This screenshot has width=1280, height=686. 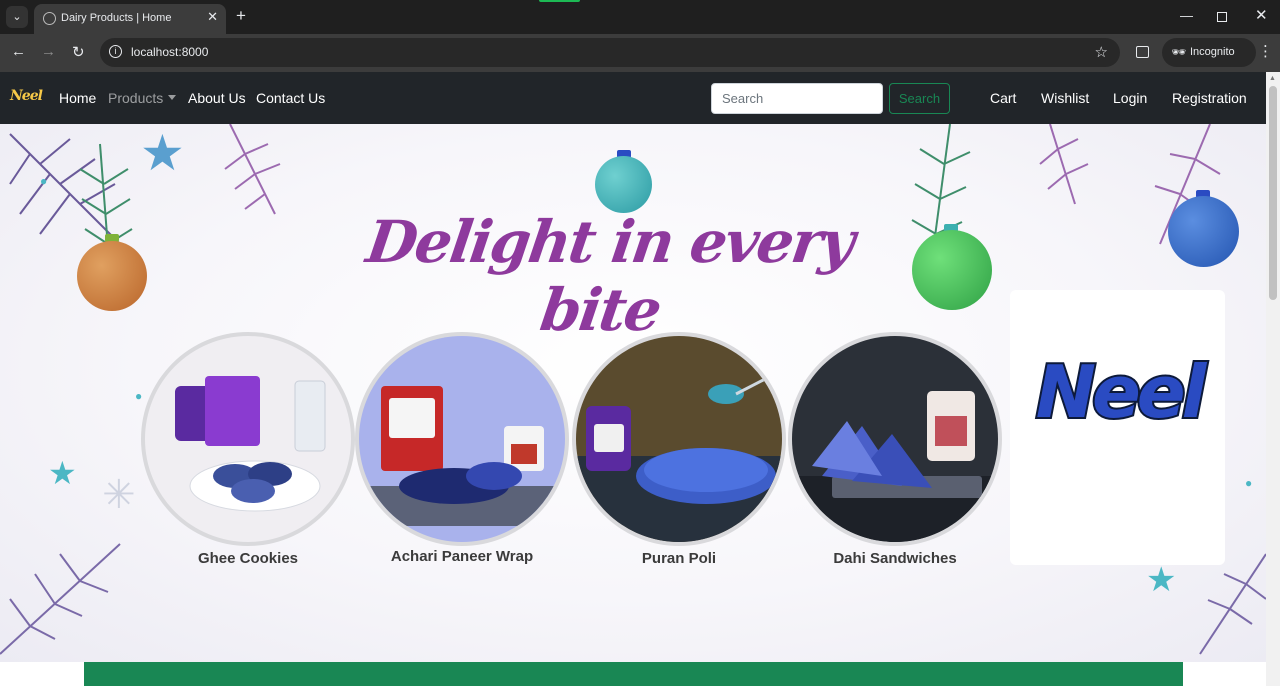 What do you see at coordinates (115, 51) in the screenshot?
I see `site-info-icon: i` at bounding box center [115, 51].